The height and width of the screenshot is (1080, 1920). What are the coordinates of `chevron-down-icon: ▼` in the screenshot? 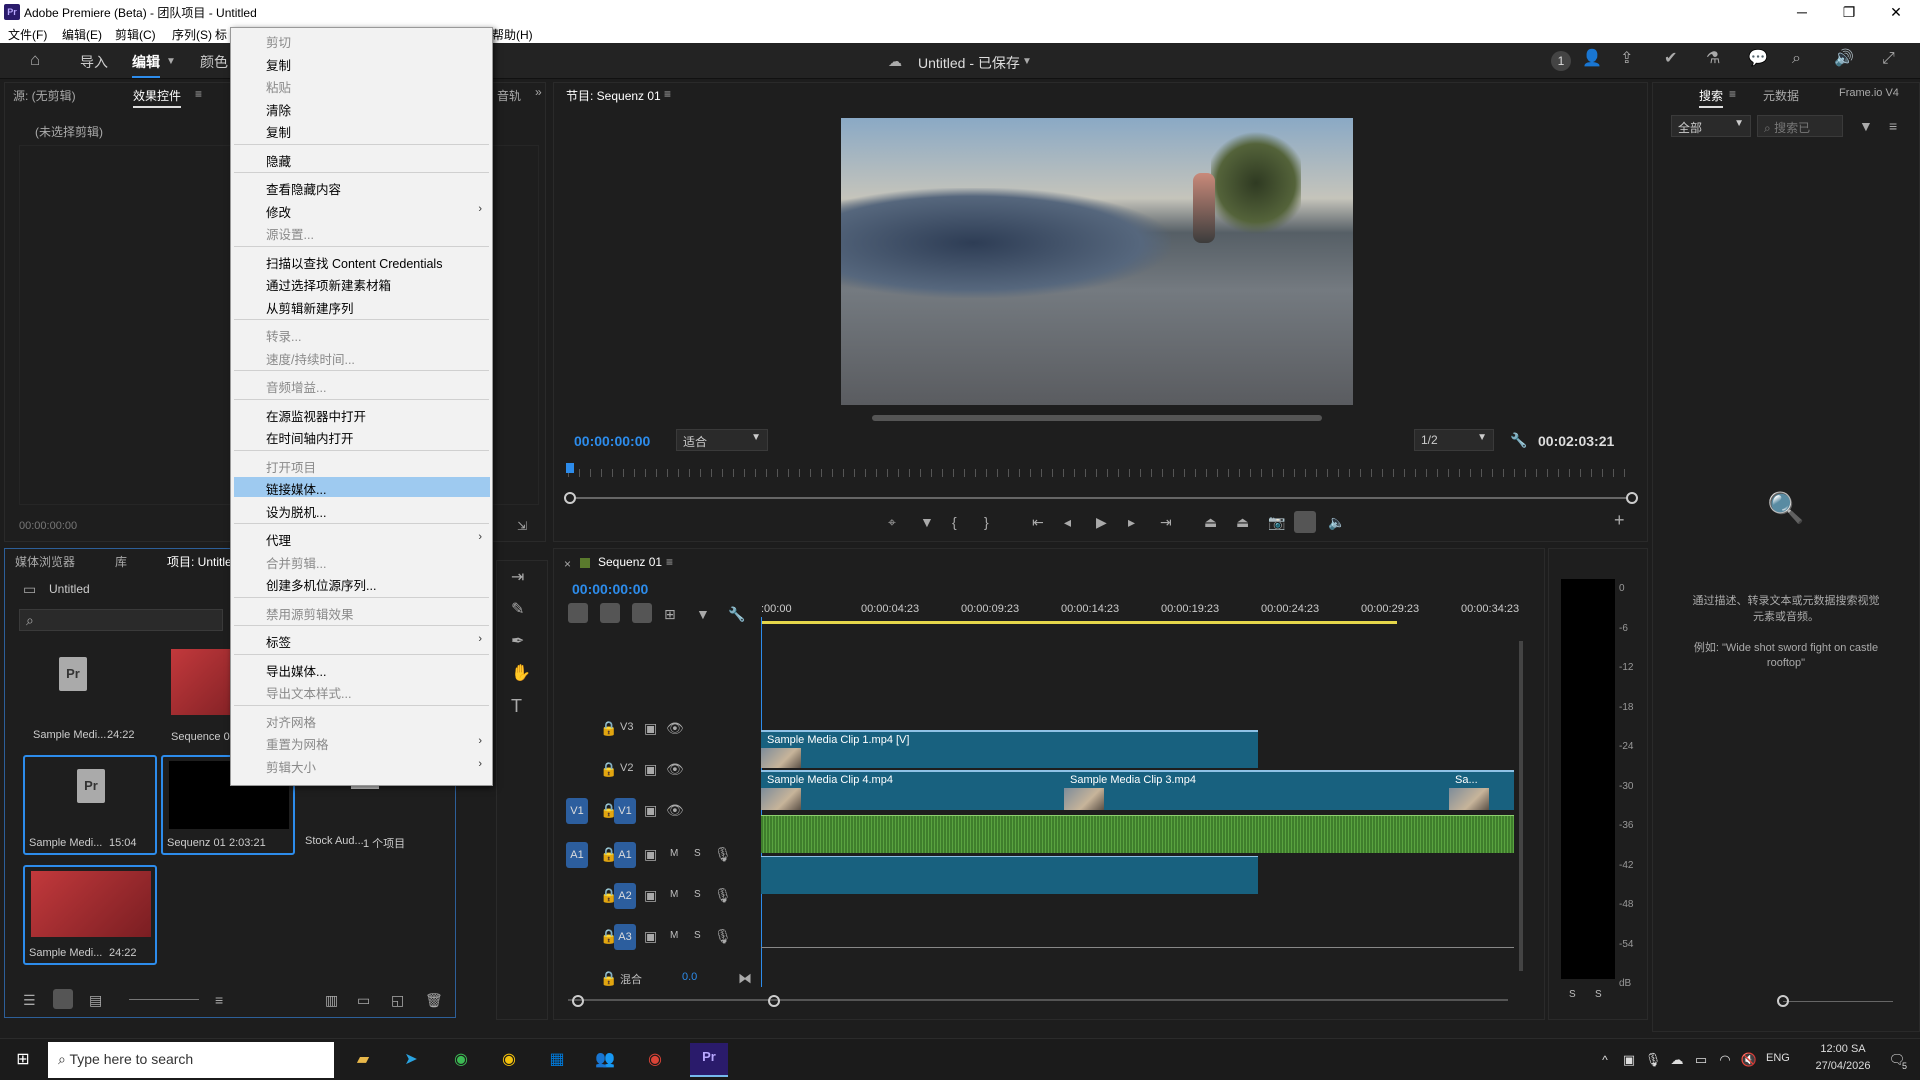 It's located at (171, 62).